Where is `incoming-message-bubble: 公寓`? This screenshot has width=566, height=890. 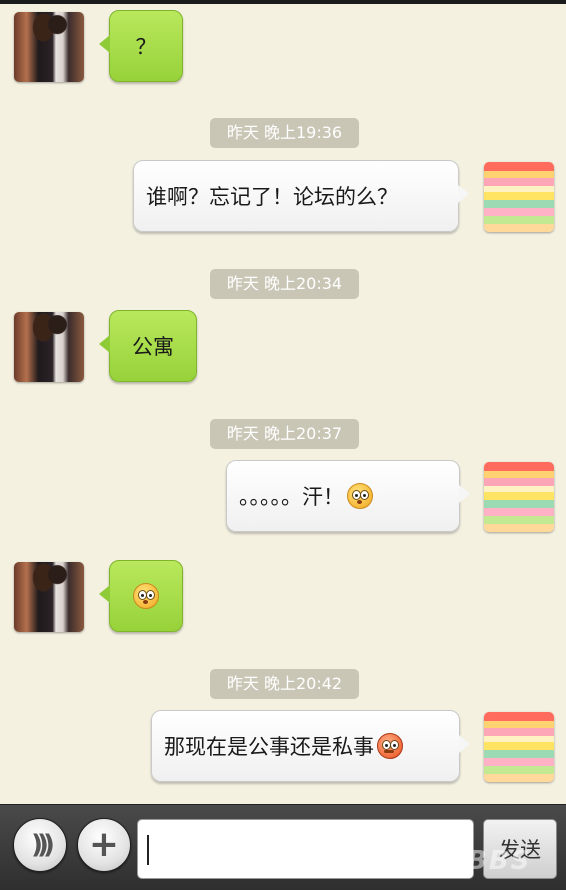 incoming-message-bubble: 公寓 is located at coordinates (148, 346).